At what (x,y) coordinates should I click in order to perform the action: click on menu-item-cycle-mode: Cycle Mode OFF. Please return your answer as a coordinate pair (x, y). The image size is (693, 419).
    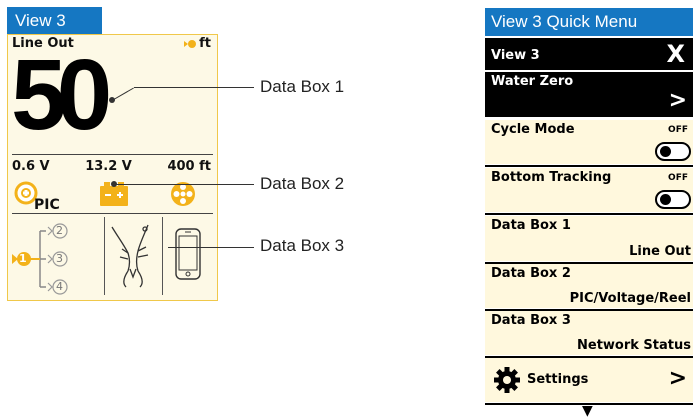
    Looking at the image, I should click on (589, 142).